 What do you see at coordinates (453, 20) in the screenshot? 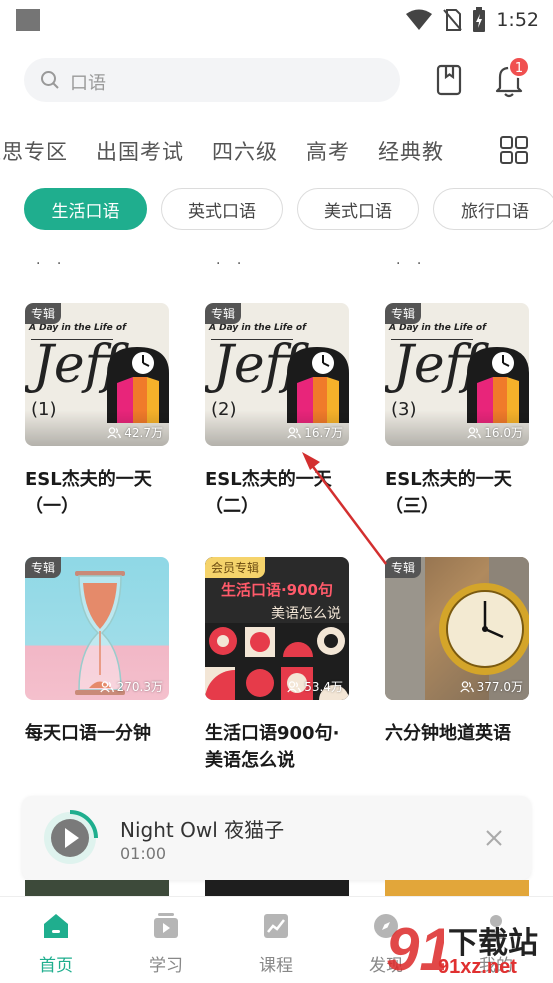
I see `no-sim-icon` at bounding box center [453, 20].